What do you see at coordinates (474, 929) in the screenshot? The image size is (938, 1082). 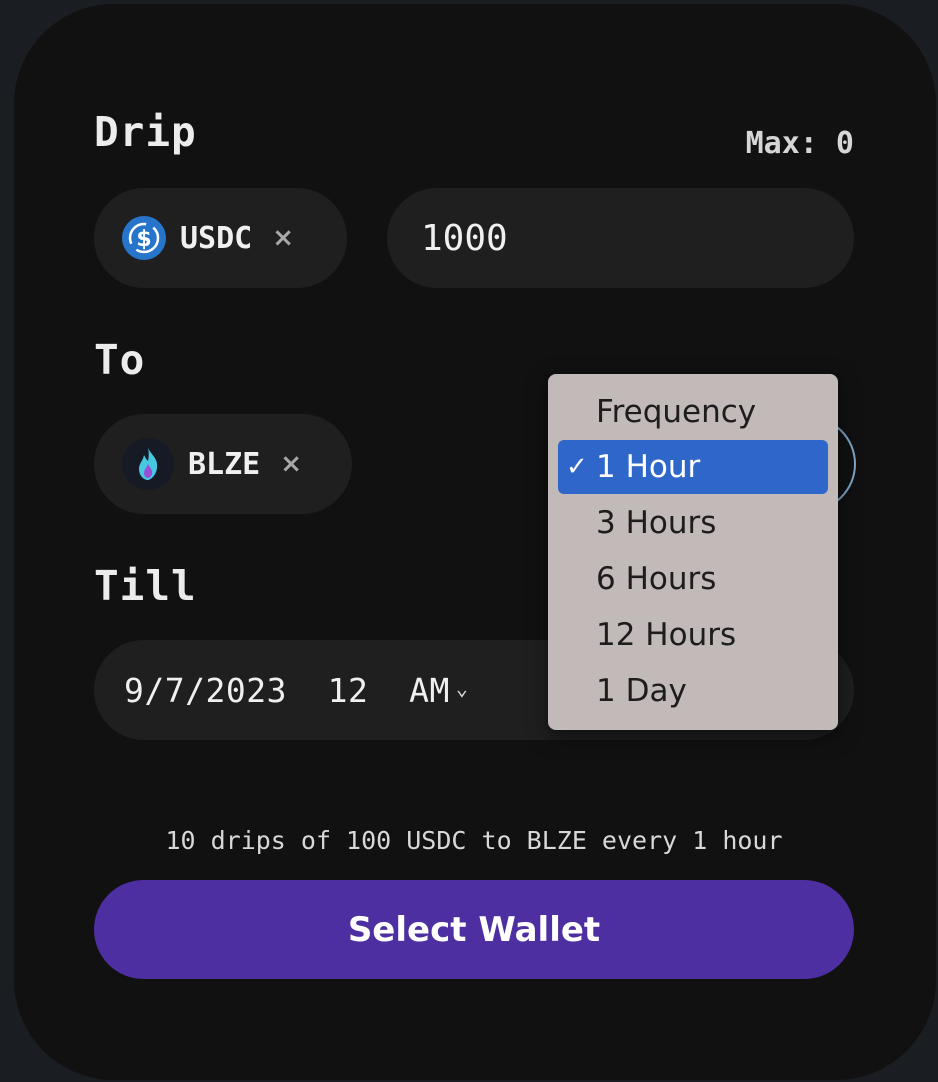 I see `select-wallet-button: Select Wallet` at bounding box center [474, 929].